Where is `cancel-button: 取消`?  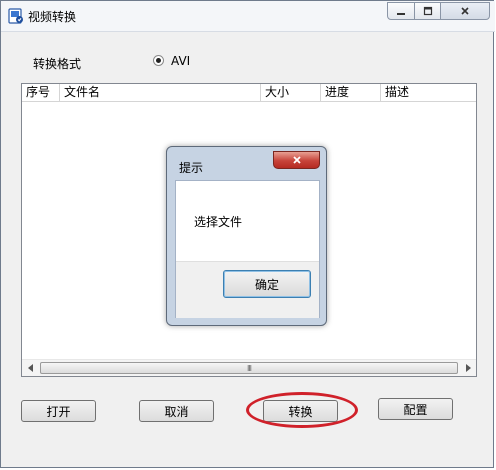
cancel-button: 取消 is located at coordinates (176, 411).